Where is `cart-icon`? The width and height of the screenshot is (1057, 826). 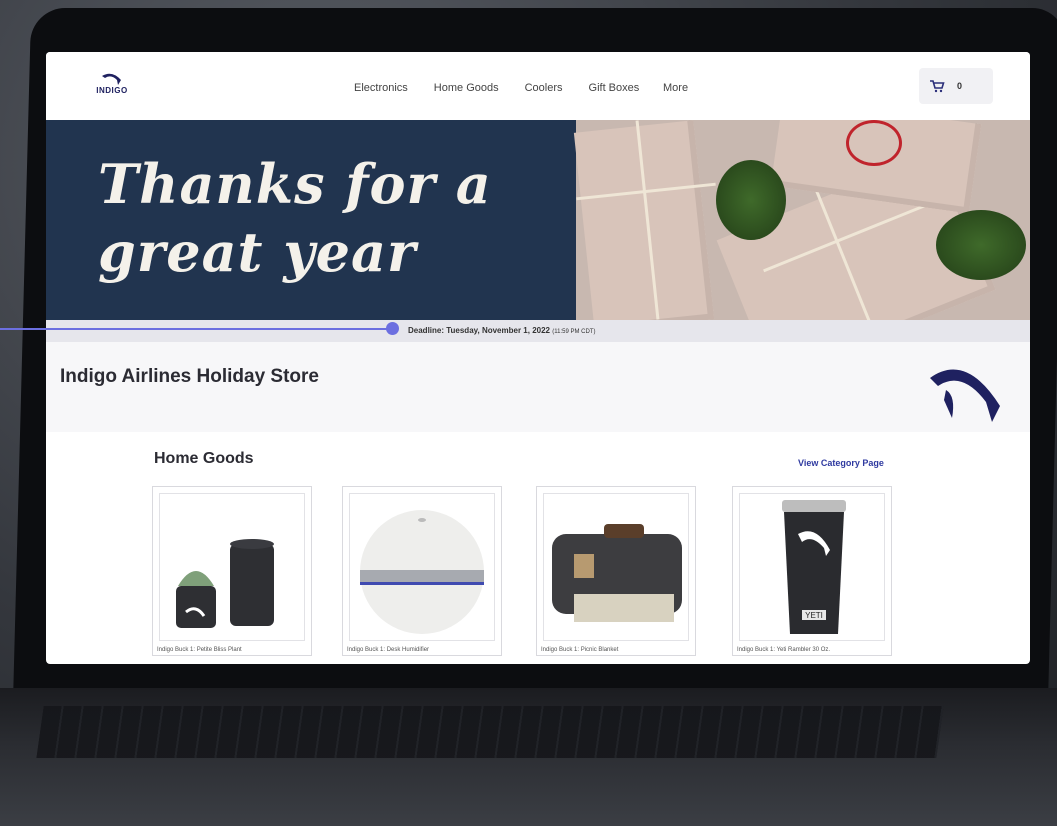 cart-icon is located at coordinates (937, 86).